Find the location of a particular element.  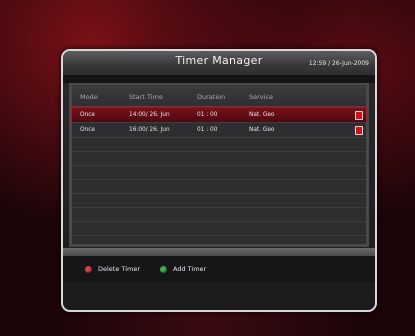

column-header-service: Service is located at coordinates (261, 97).